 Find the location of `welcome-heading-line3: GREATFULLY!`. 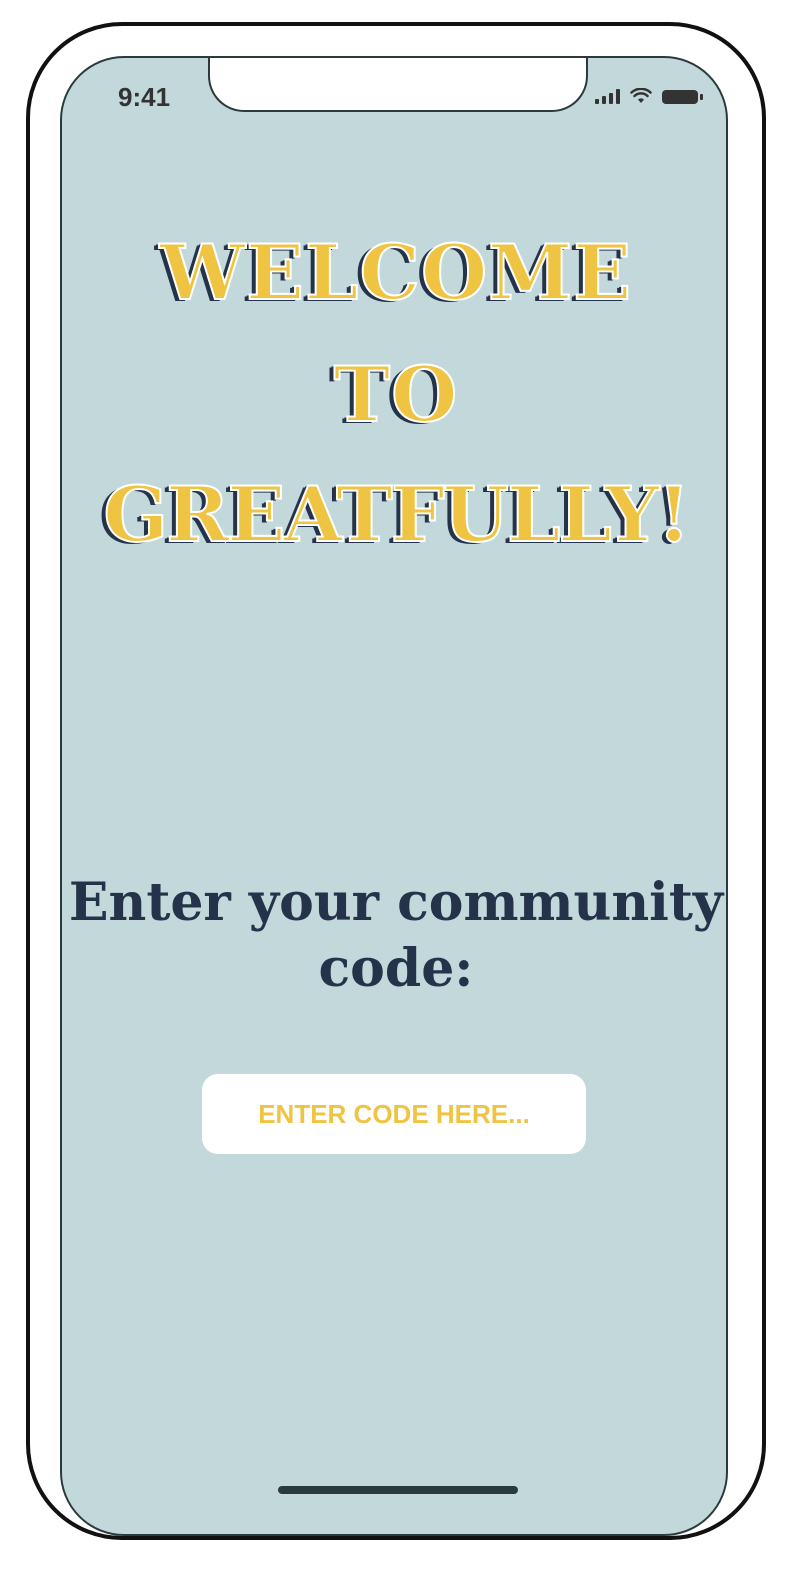

welcome-heading-line3: GREATFULLY! is located at coordinates (396, 514).